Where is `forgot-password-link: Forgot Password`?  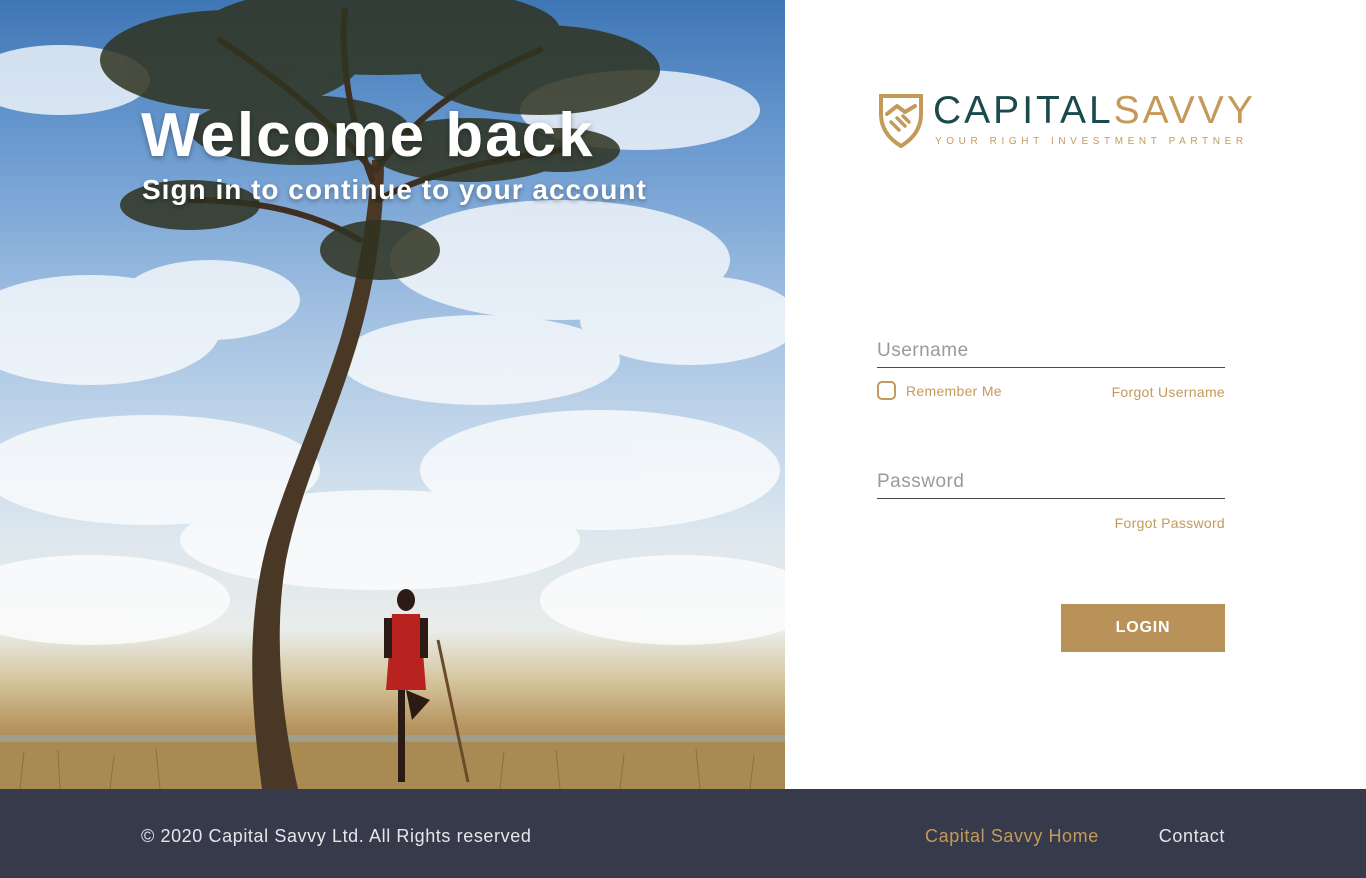 forgot-password-link: Forgot Password is located at coordinates (1170, 523).